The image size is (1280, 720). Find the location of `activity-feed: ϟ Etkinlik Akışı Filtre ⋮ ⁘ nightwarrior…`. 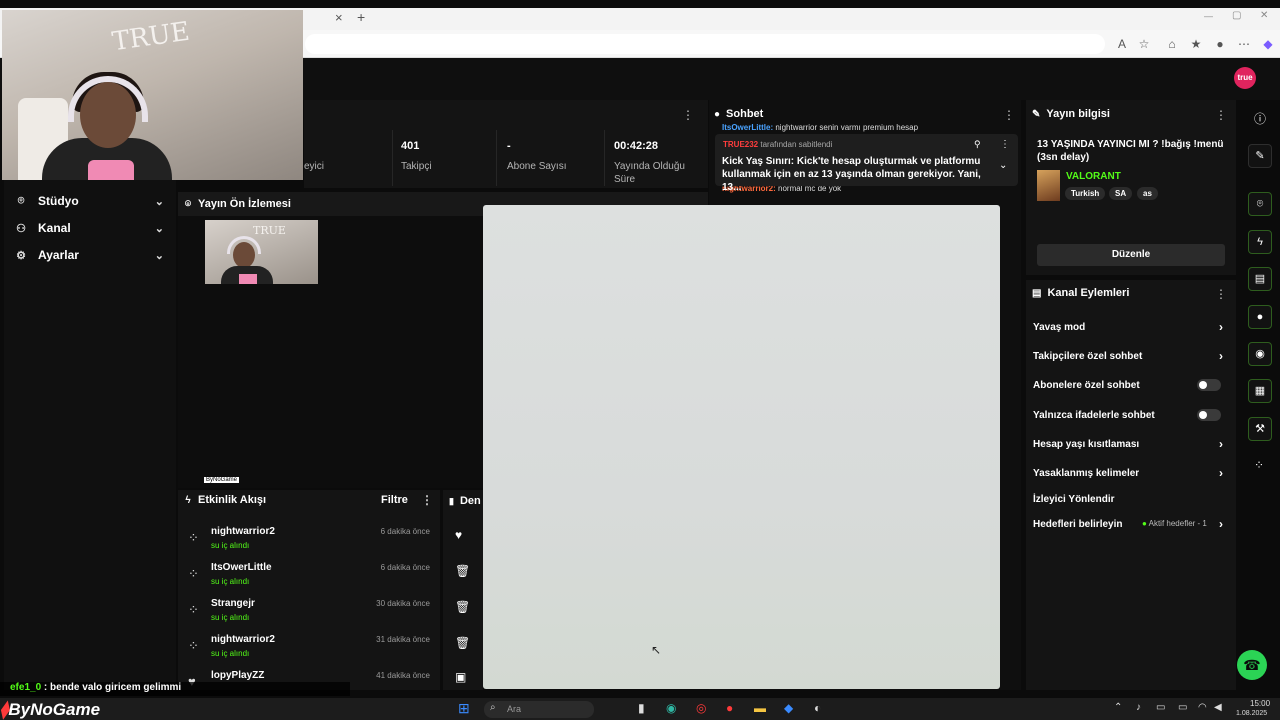

activity-feed: ϟ Etkinlik Akışı Filtre ⋮ ⁘ nightwarrior… is located at coordinates (309, 590).